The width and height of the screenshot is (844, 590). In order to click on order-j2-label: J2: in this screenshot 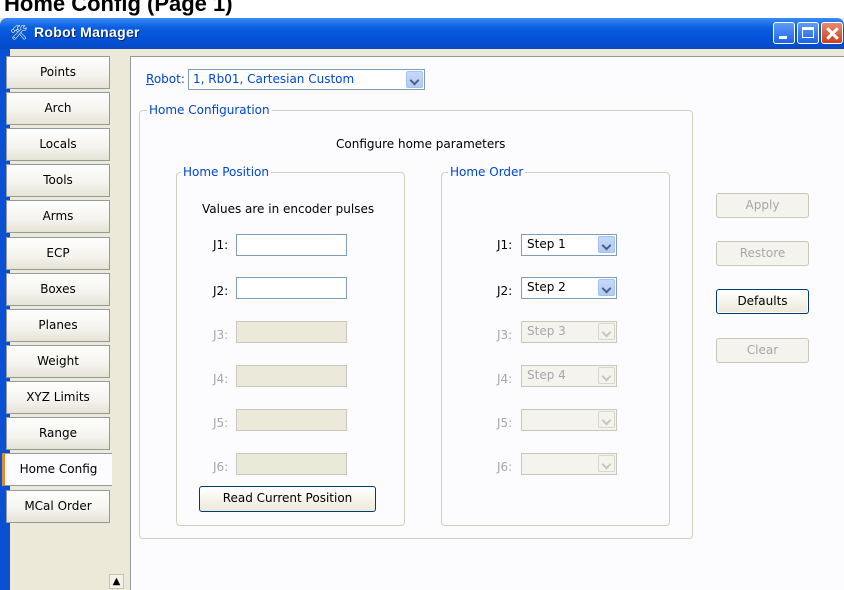, I will do `click(505, 291)`.